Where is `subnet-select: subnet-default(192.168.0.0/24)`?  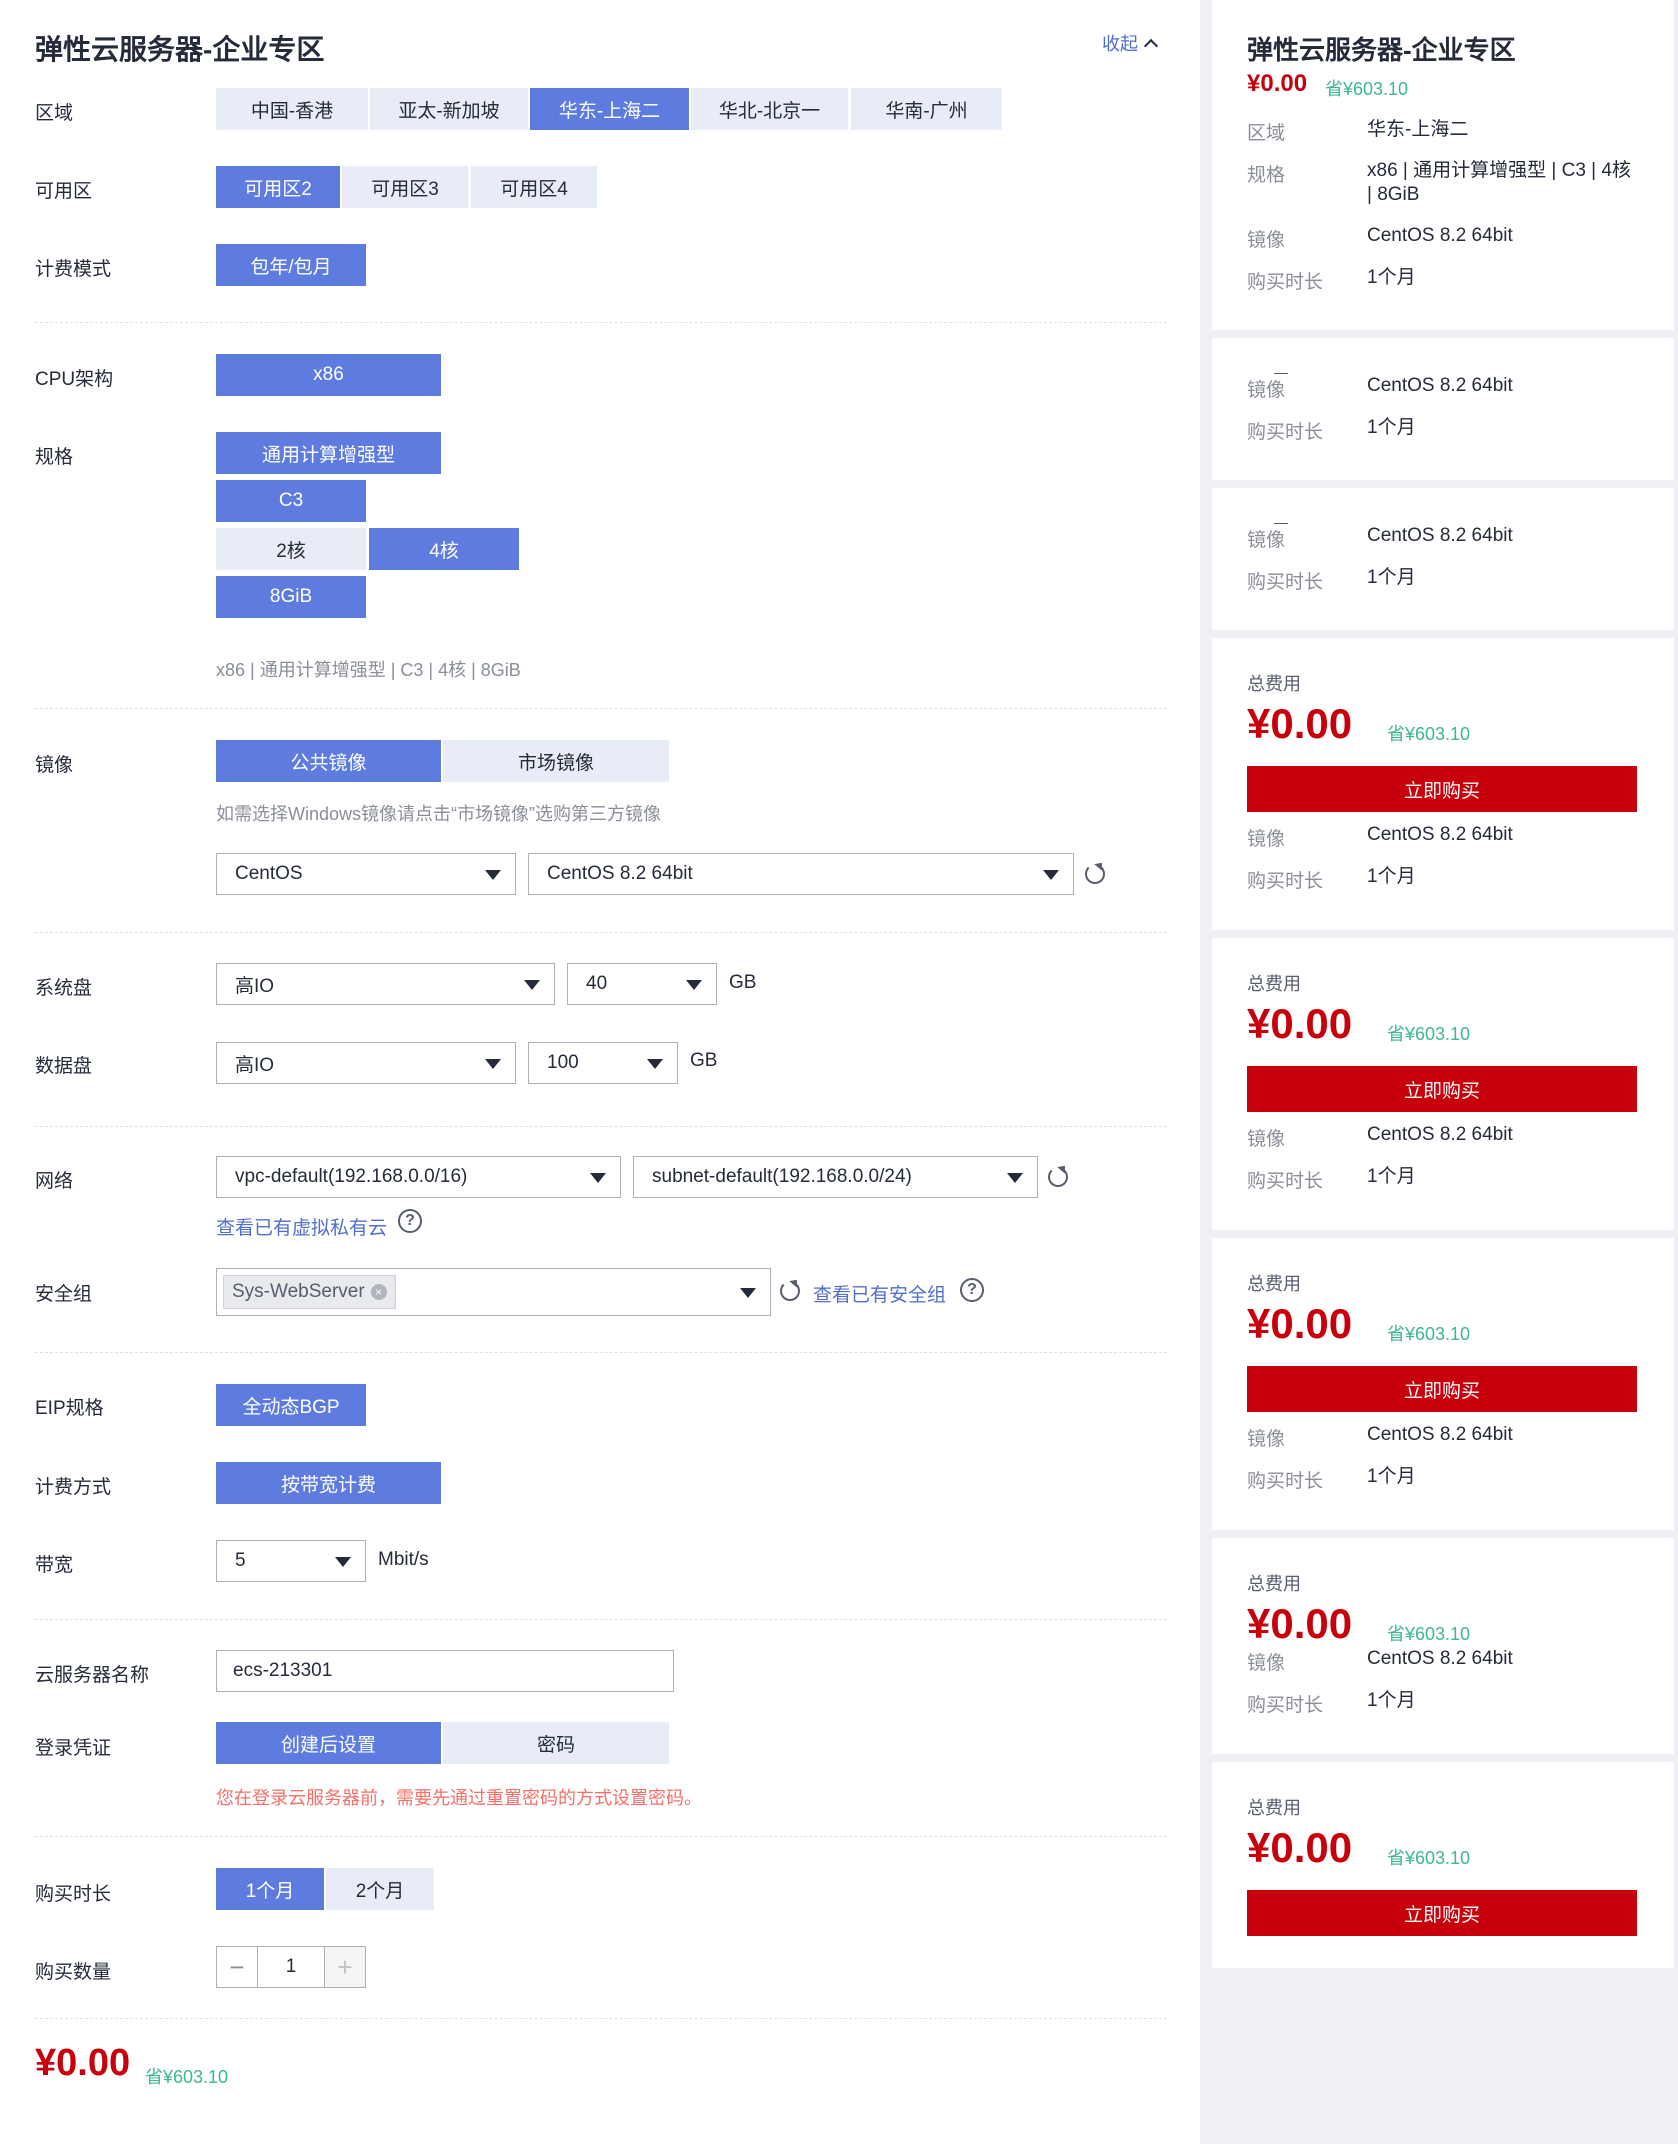
subnet-select: subnet-default(192.168.0.0/24) is located at coordinates (835, 1177).